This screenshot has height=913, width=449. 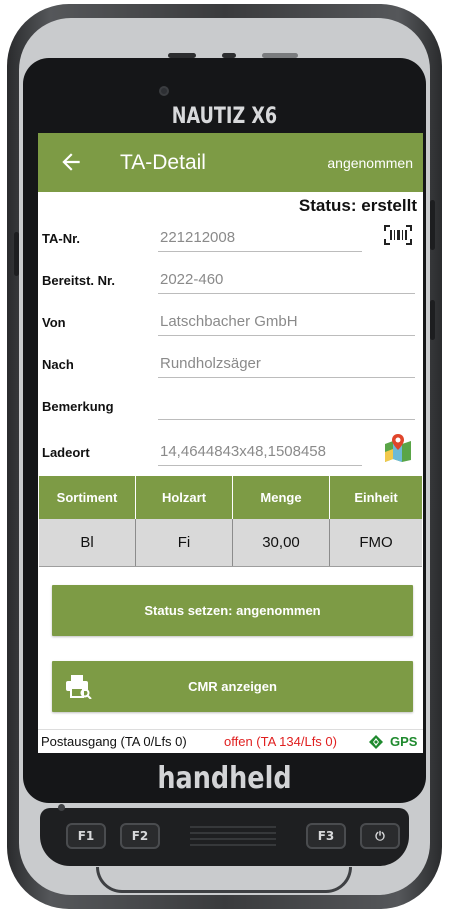 I want to click on table-cell: 30,00, so click(x=281, y=542).